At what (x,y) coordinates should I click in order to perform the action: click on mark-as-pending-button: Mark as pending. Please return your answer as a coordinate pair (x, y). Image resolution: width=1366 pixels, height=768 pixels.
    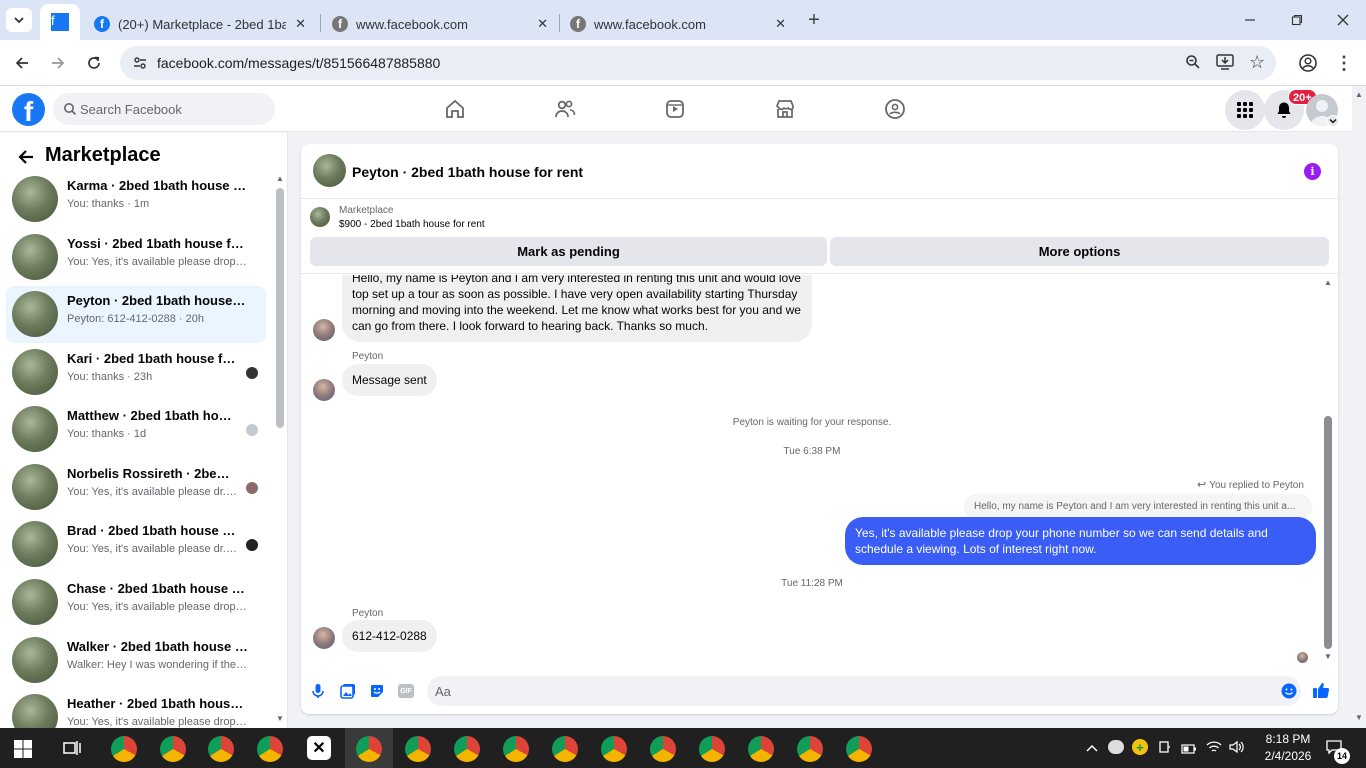
    Looking at the image, I should click on (568, 251).